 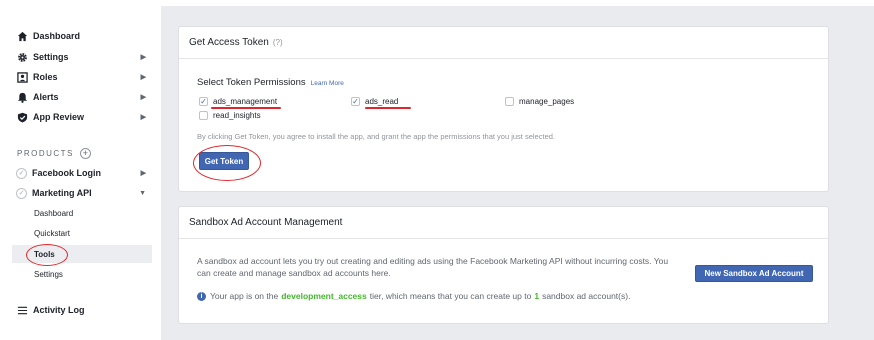 I want to click on chevron-down-icon: ▼, so click(x=142, y=193).